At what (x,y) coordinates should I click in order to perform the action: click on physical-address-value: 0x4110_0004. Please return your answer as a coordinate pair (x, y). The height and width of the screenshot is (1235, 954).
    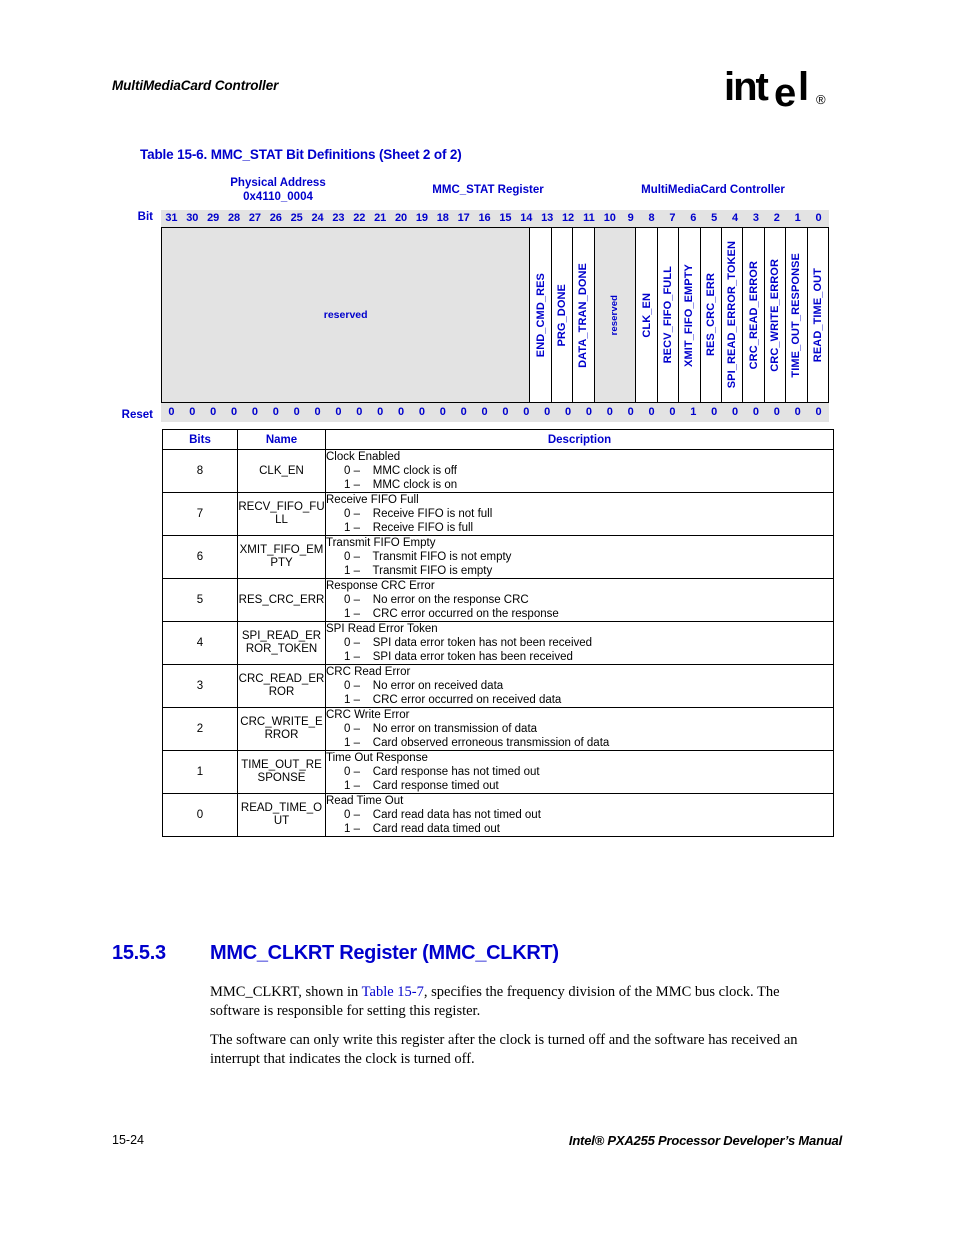
    Looking at the image, I should click on (278, 197).